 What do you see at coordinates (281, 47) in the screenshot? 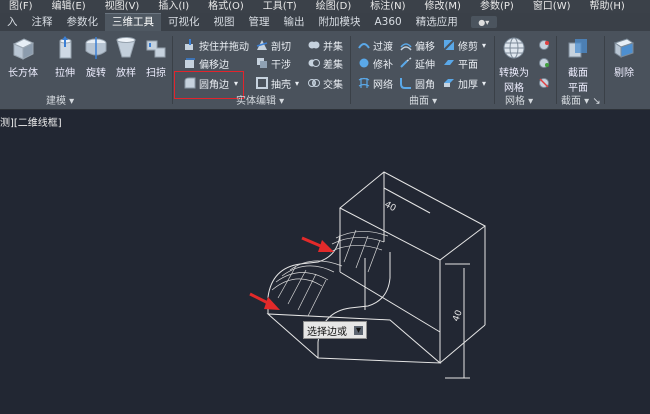
I see `slice-label: 剖切` at bounding box center [281, 47].